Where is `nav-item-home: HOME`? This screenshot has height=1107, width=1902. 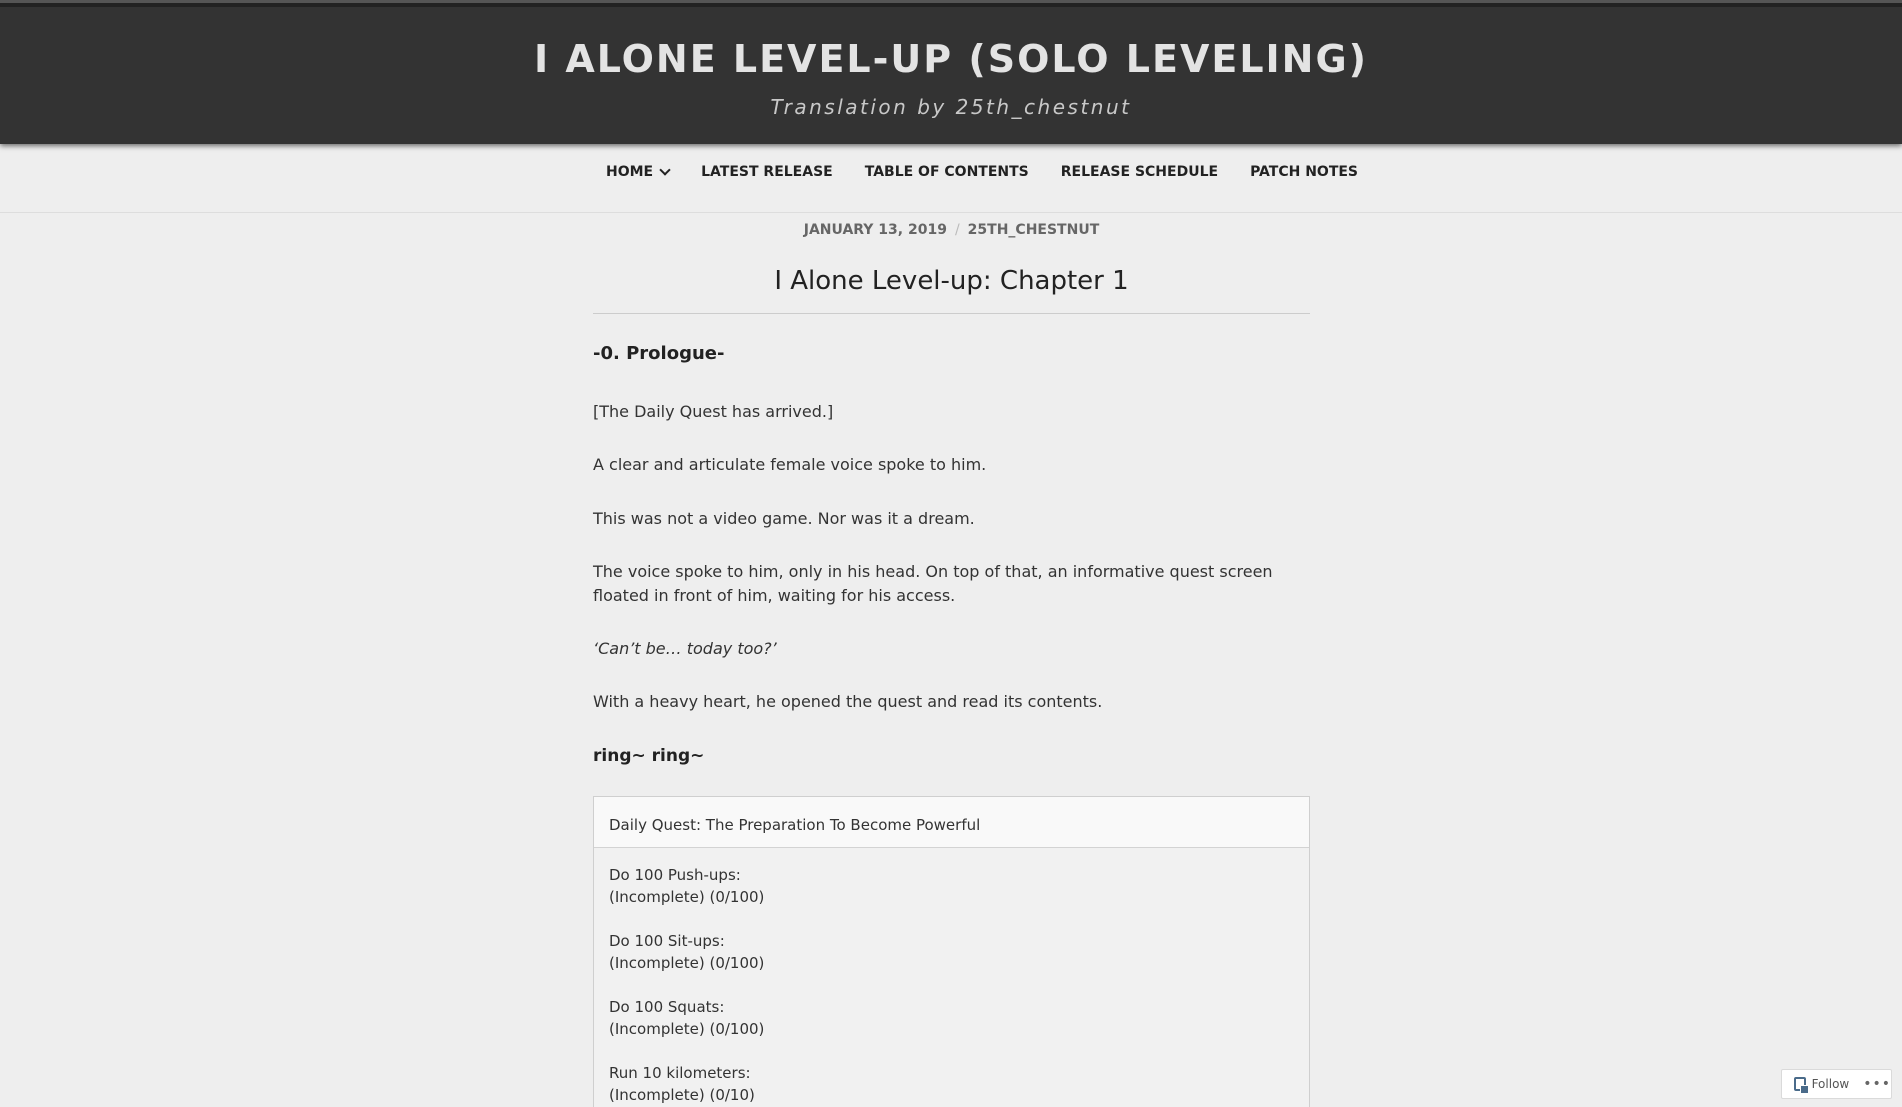 nav-item-home: HOME is located at coordinates (645, 172).